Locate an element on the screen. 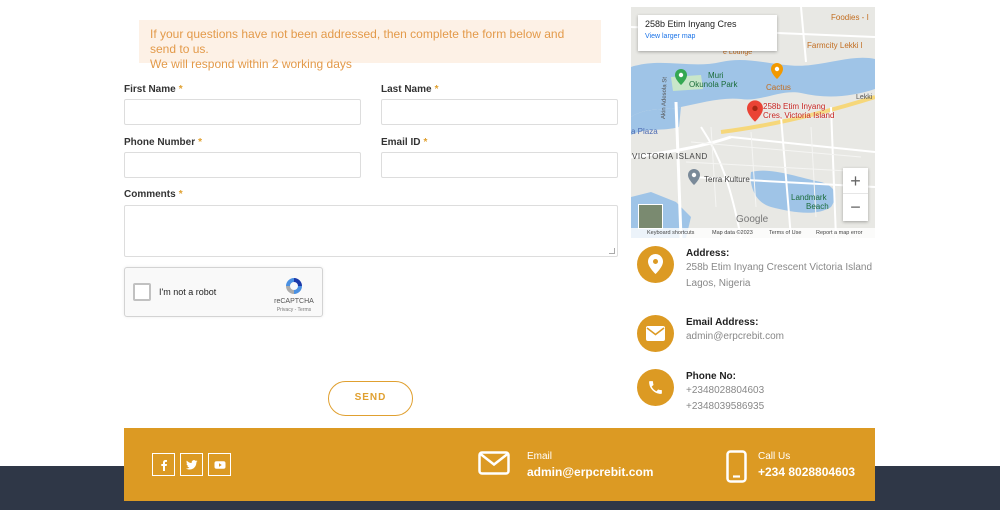 The height and width of the screenshot is (510, 1000). map-label-lekki: Lekki is located at coordinates (864, 97).